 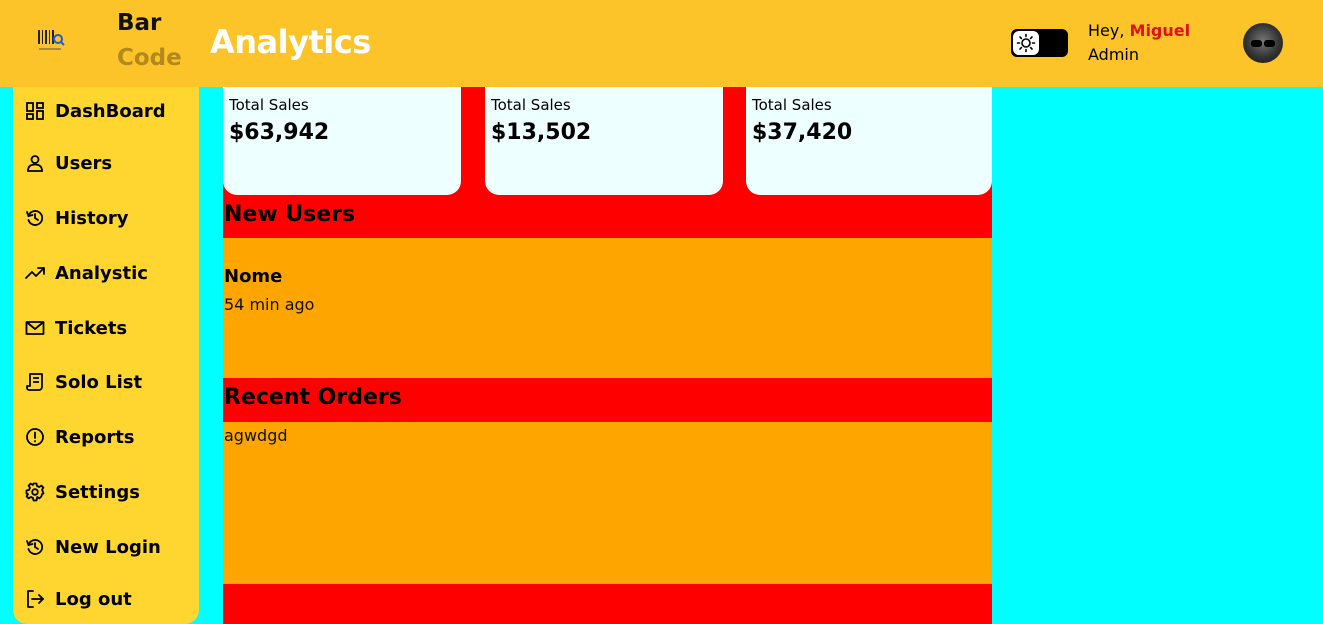 I want to click on sidebar-item-settings: Settings, so click(x=82, y=492).